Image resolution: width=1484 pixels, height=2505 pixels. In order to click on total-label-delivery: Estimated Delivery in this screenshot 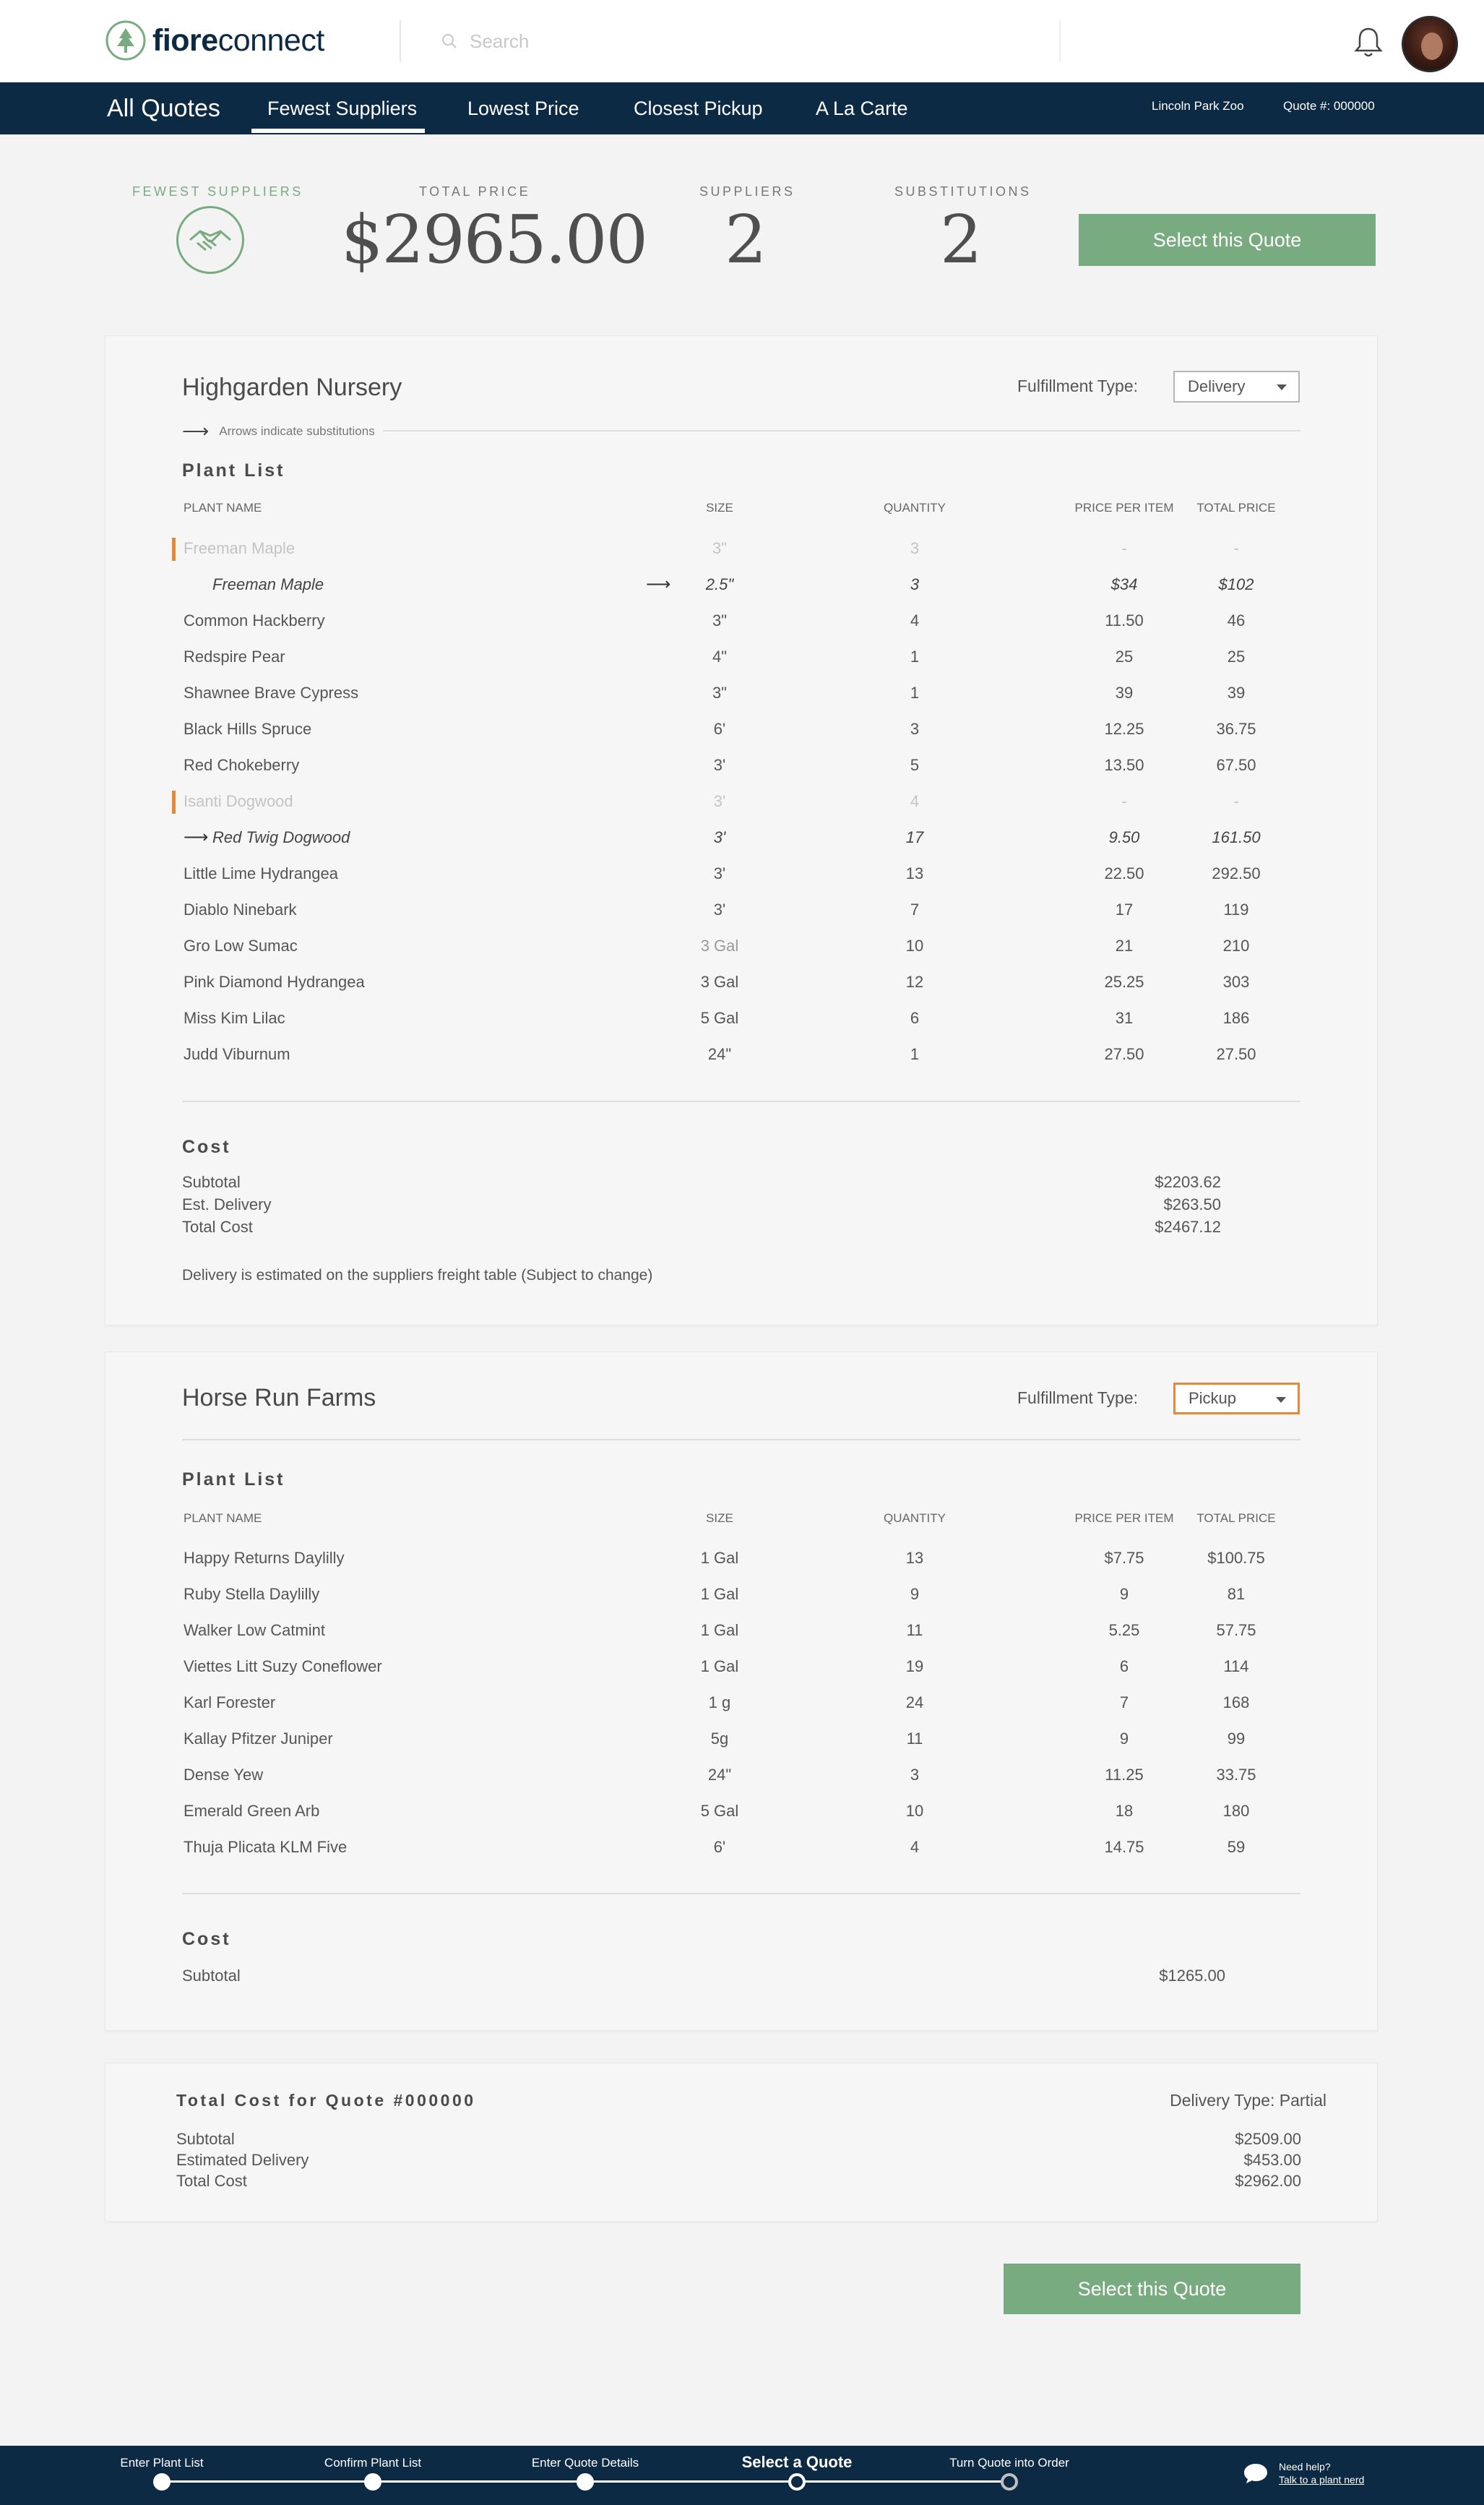, I will do `click(242, 2160)`.